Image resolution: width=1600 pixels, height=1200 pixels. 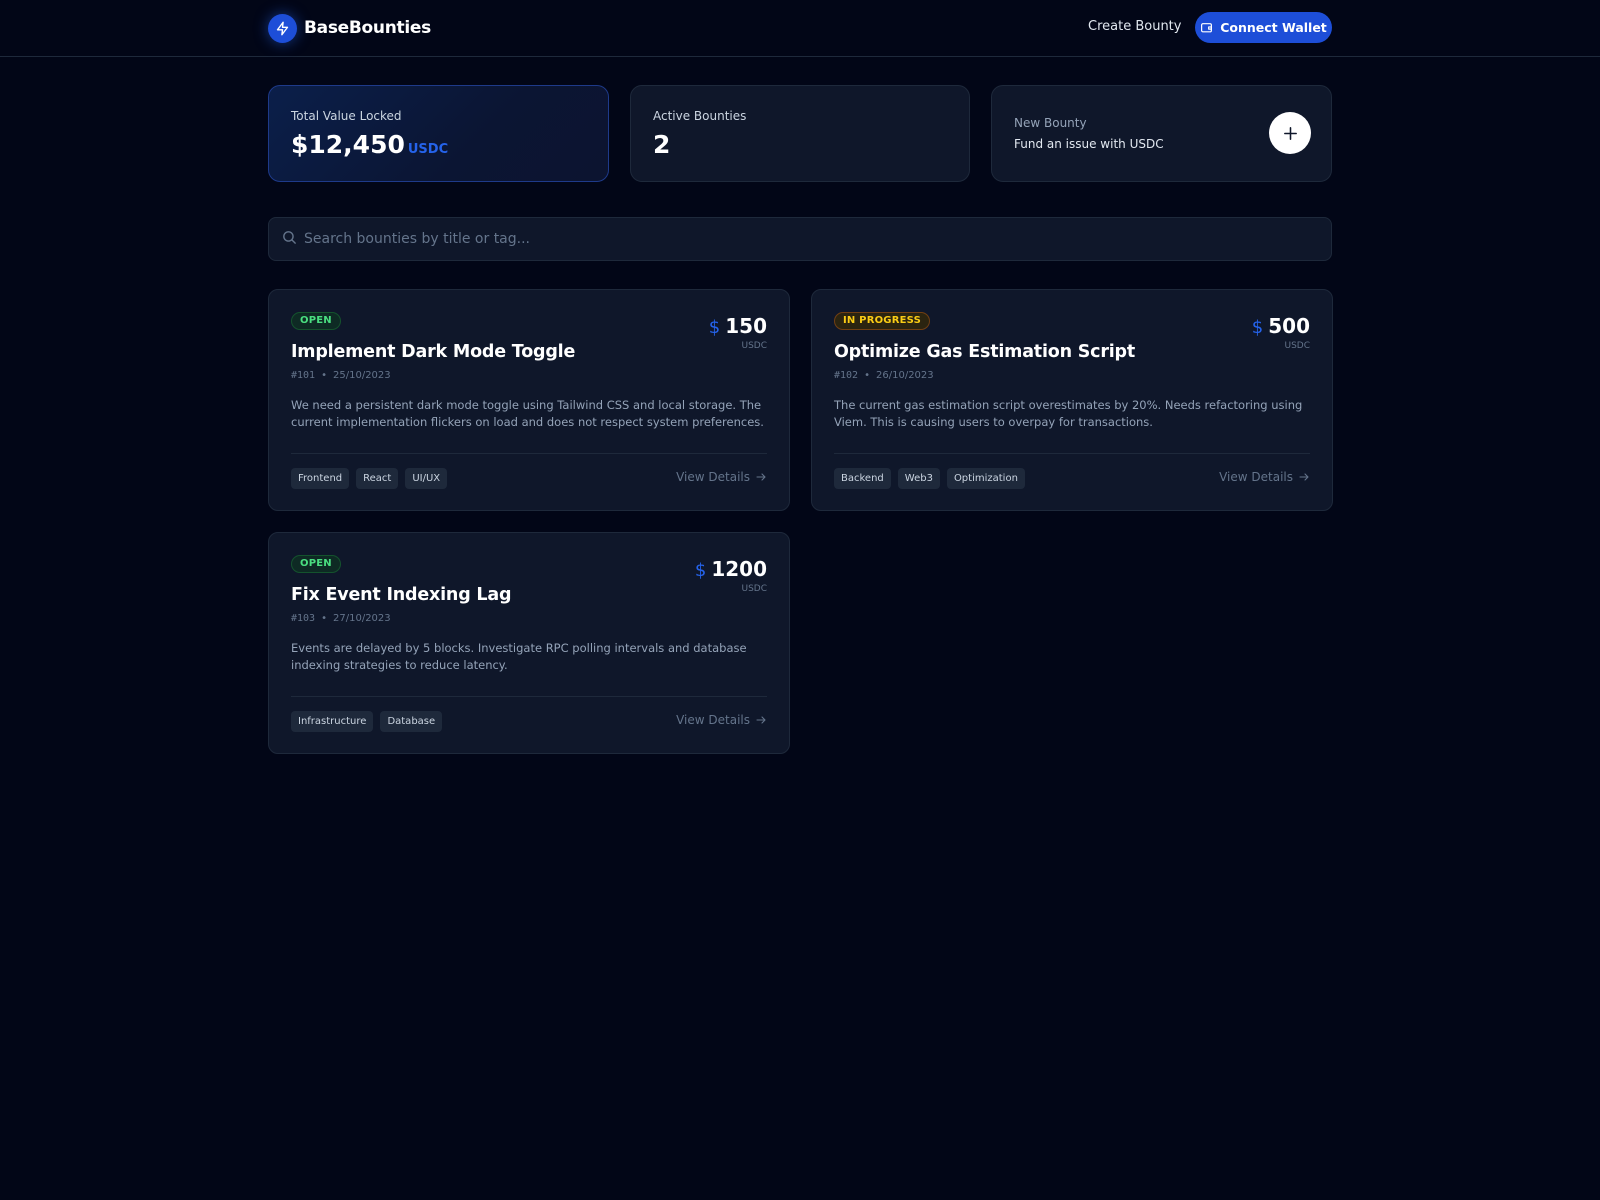 What do you see at coordinates (800, 133) in the screenshot?
I see `active-bounties-card: Active Bounties 2` at bounding box center [800, 133].